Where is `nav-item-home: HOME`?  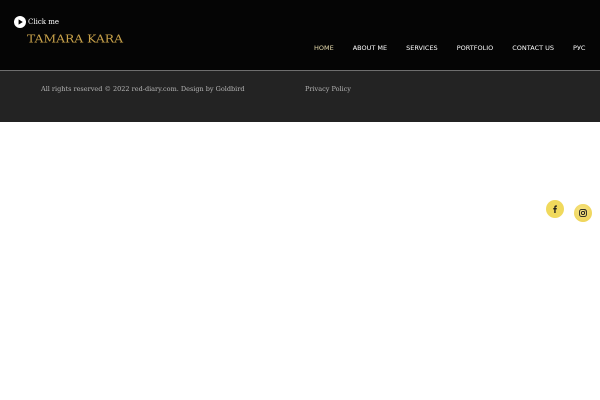
nav-item-home: HOME is located at coordinates (324, 48).